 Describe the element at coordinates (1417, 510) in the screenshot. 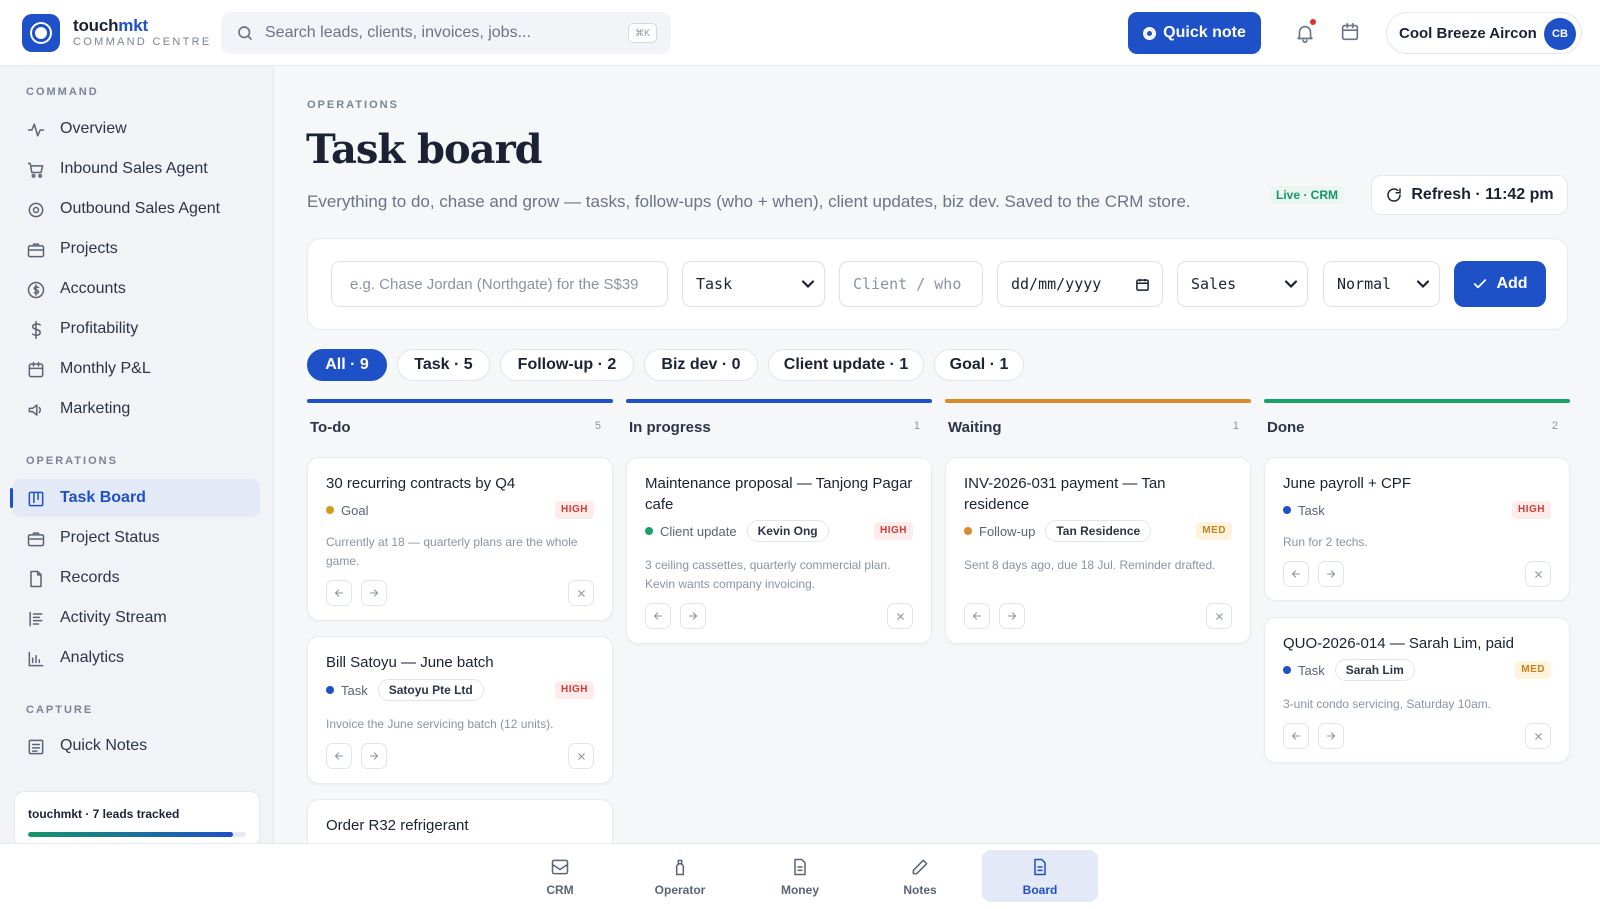

I see `card-meta: Task HIGH` at that location.